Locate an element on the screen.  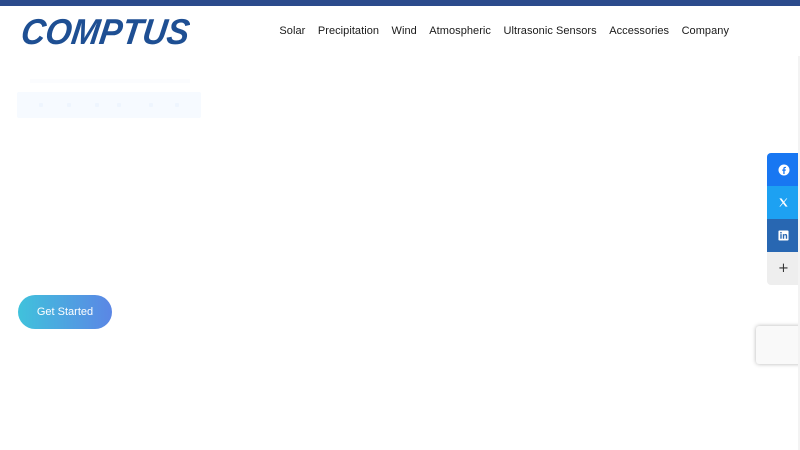
share-x-button is located at coordinates (783, 202).